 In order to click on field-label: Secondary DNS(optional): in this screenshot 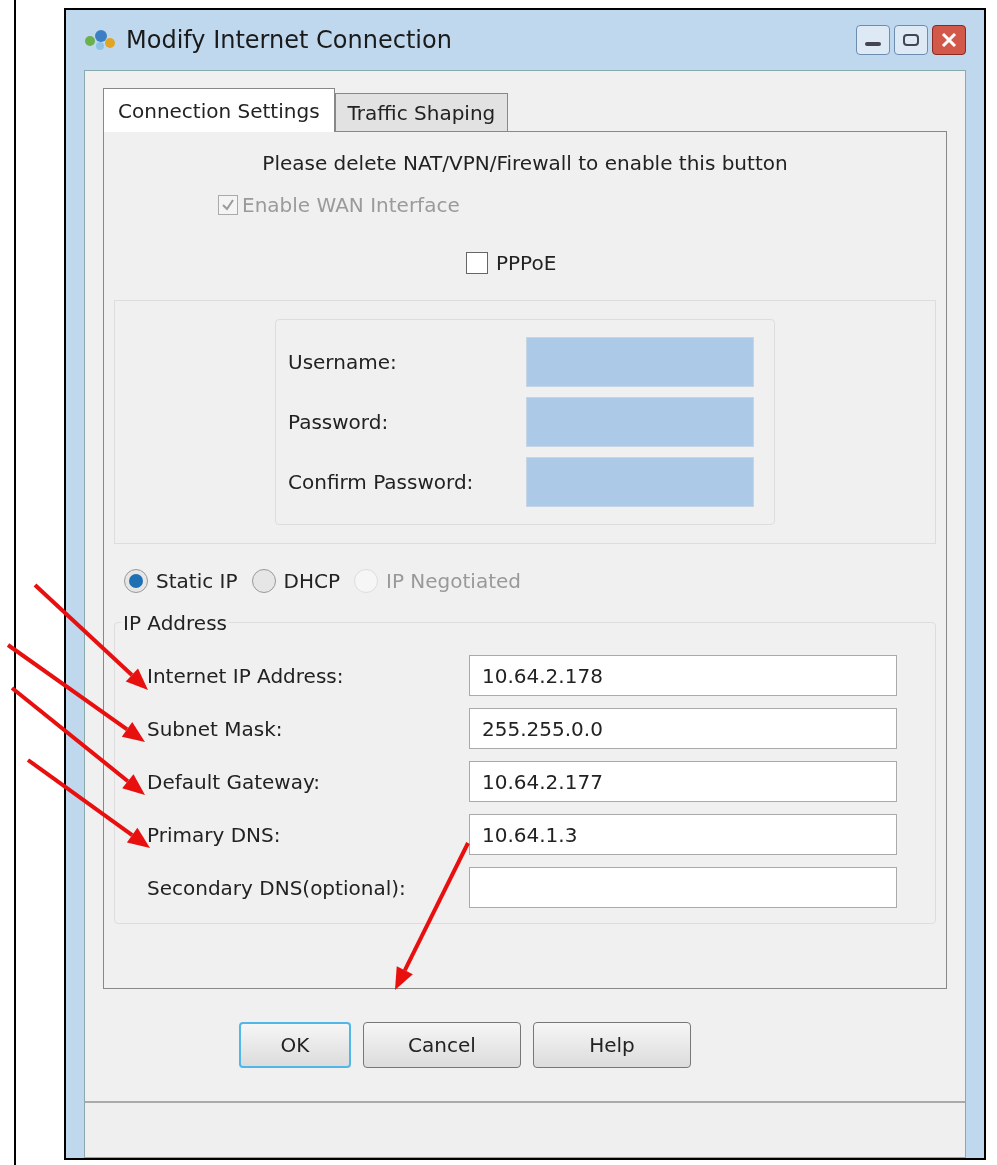, I will do `click(277, 888)`.